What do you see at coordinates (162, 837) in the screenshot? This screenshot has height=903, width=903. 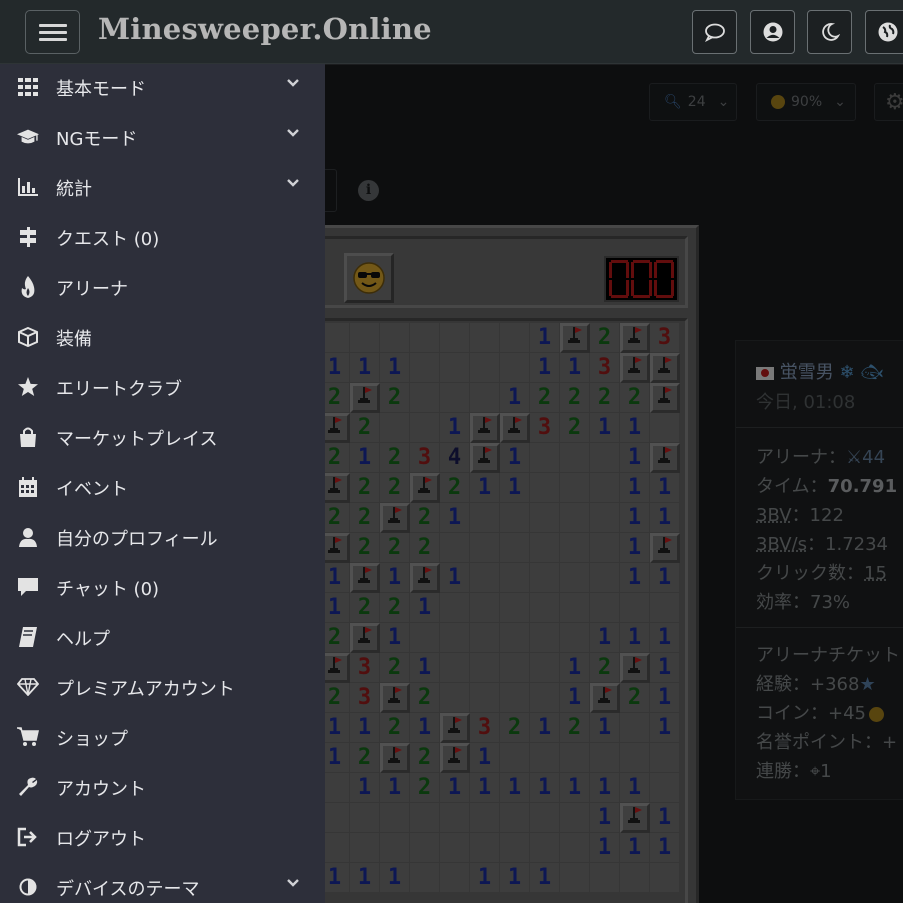 I see `sidebar-item: ログアウト` at bounding box center [162, 837].